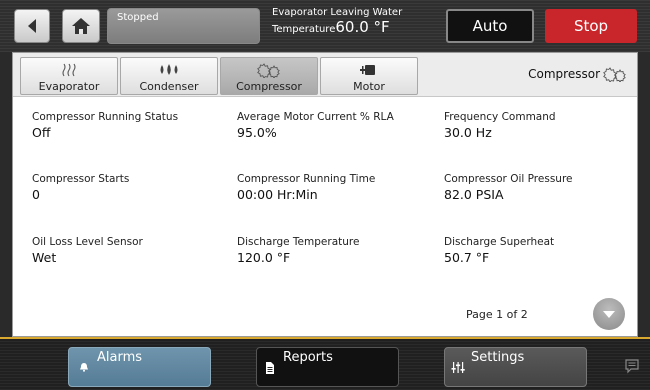 The height and width of the screenshot is (390, 650). What do you see at coordinates (564, 74) in the screenshot?
I see `panel-title-text: Compressor` at bounding box center [564, 74].